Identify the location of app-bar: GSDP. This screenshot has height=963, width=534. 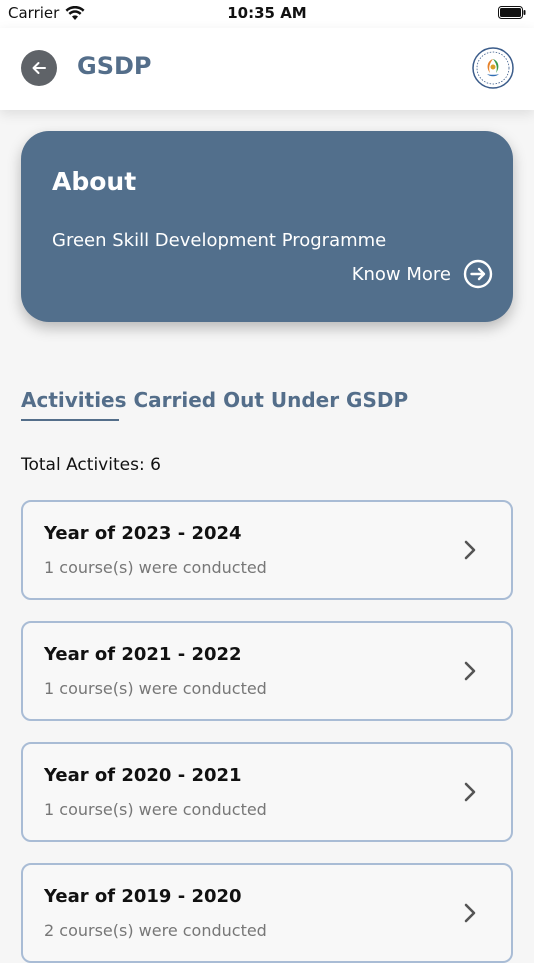
(267, 69).